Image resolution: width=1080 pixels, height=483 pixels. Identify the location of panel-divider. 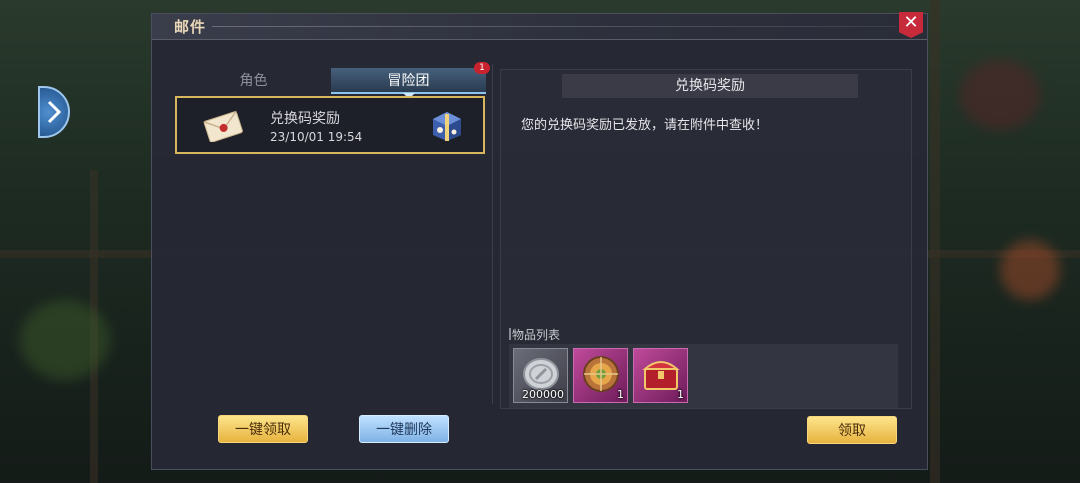
(492, 234).